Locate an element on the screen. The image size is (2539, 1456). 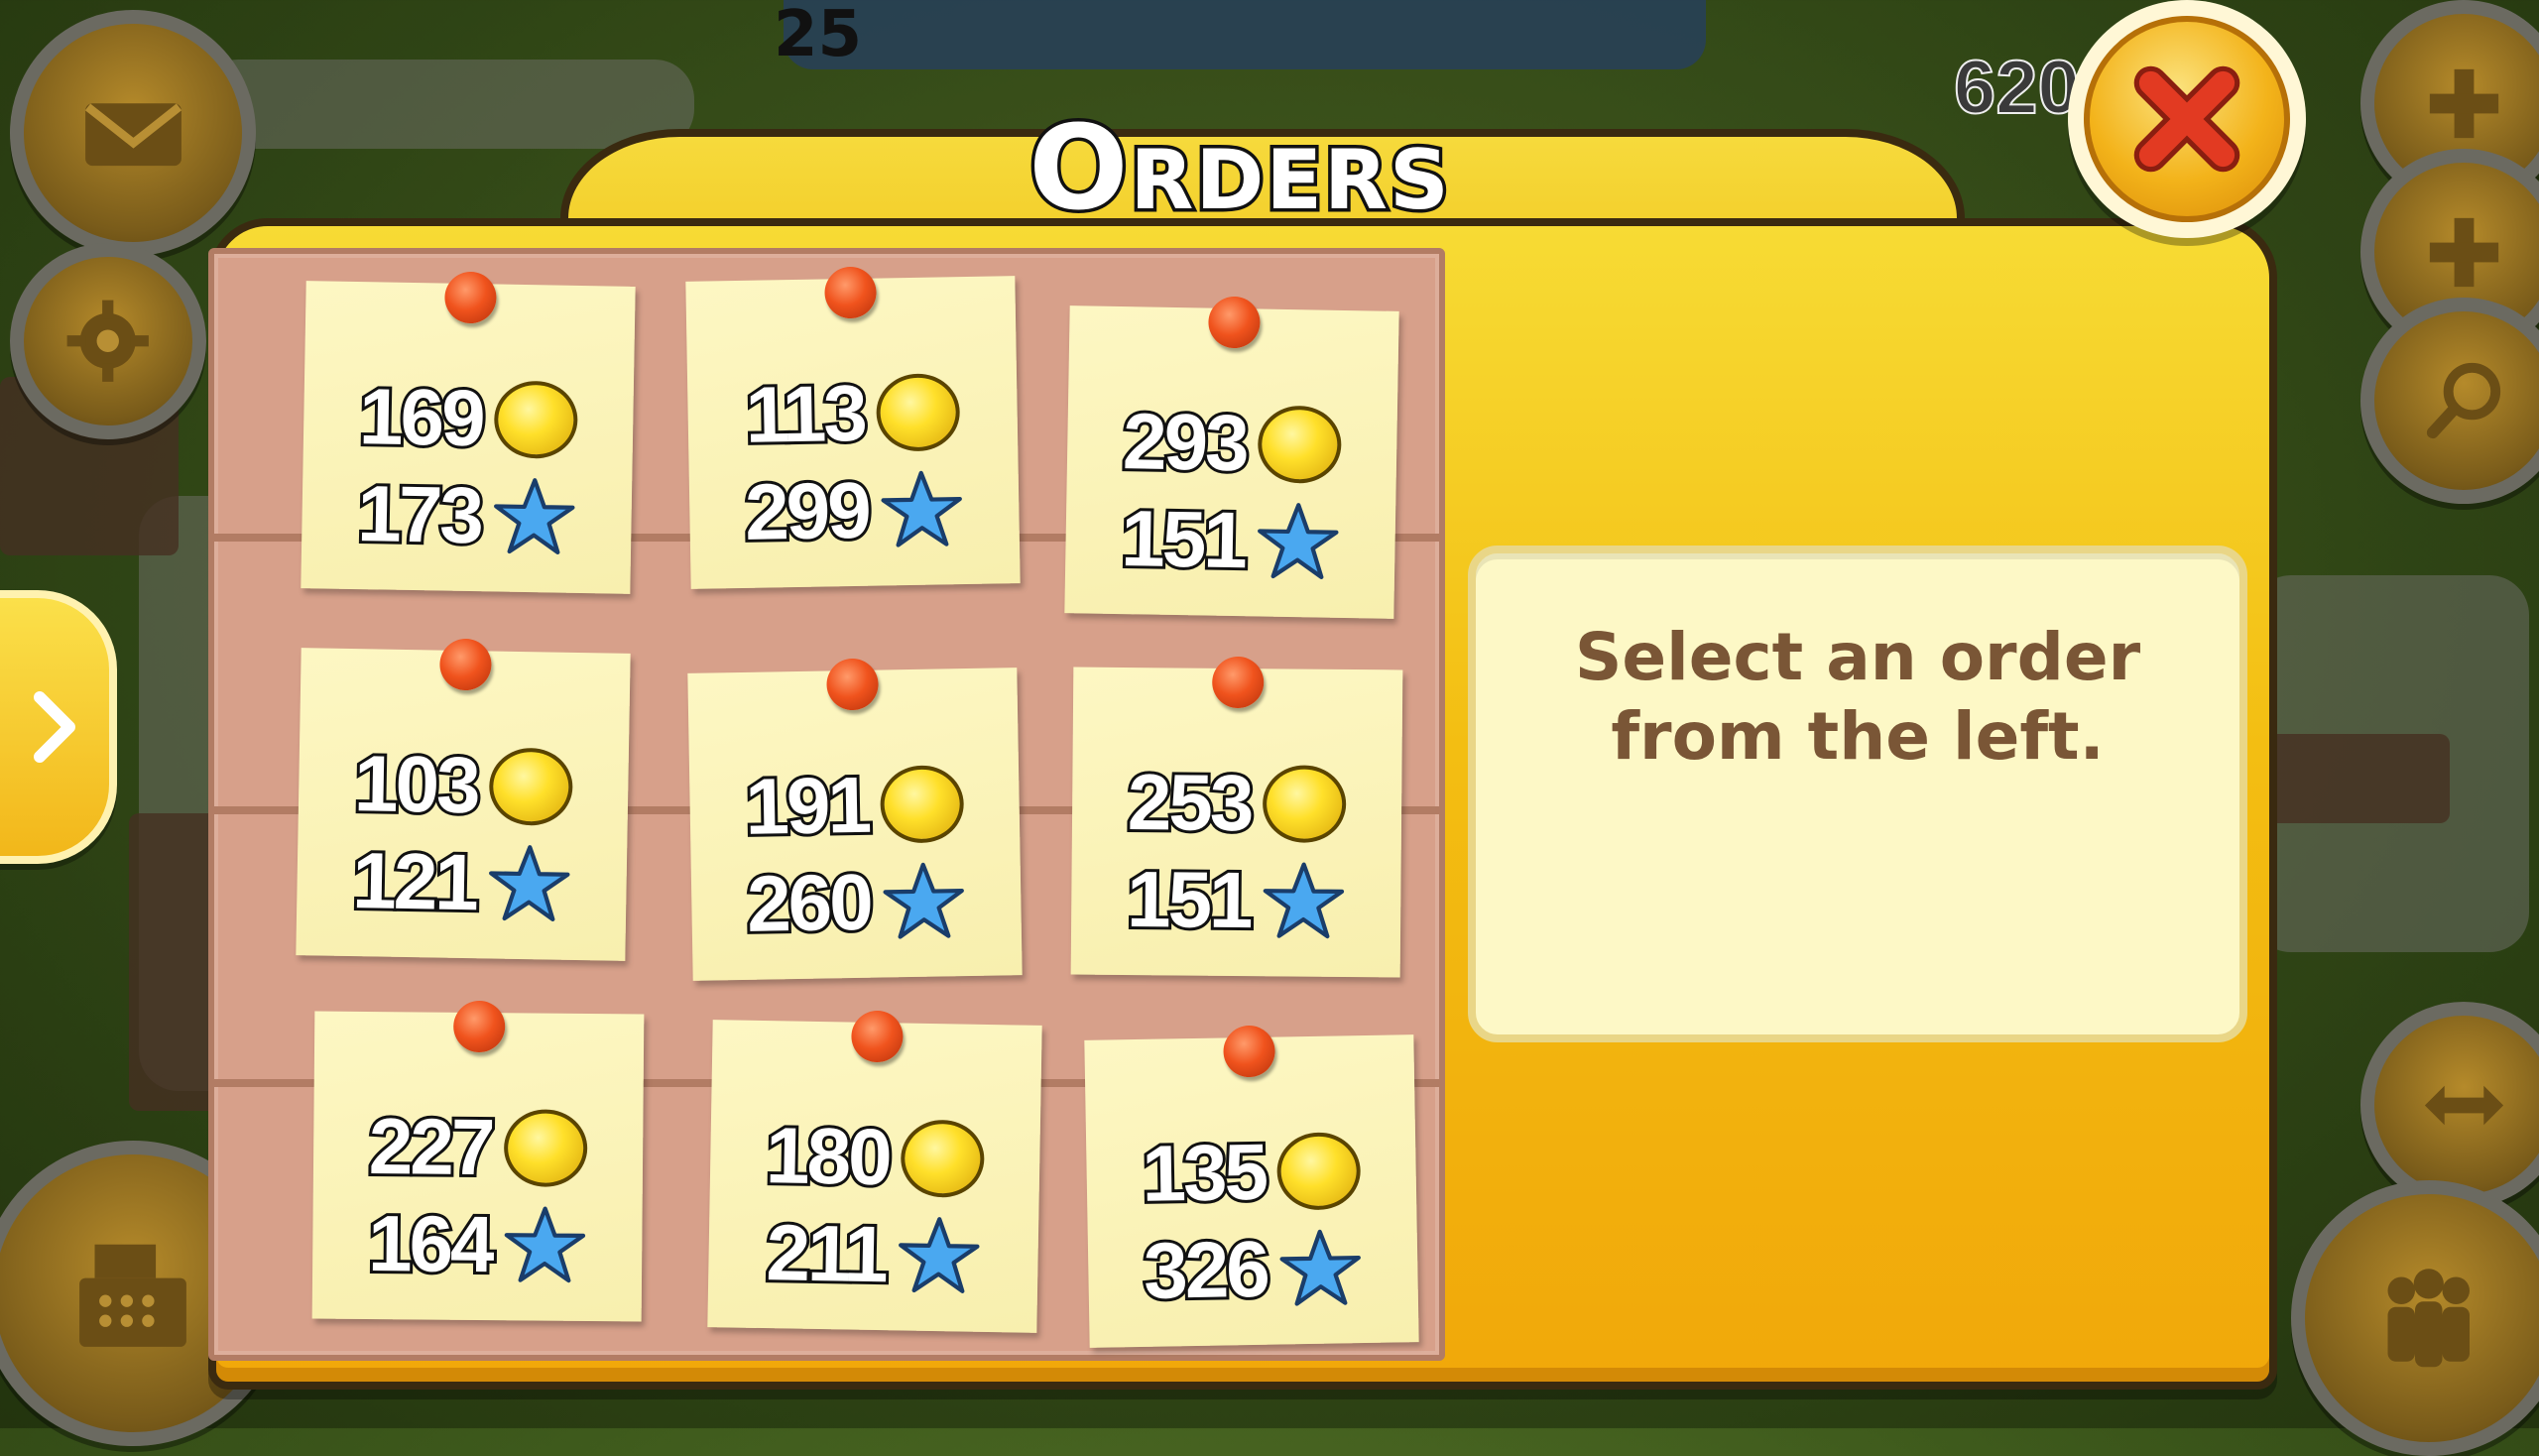
order-coins: 180 is located at coordinates (828, 1156).